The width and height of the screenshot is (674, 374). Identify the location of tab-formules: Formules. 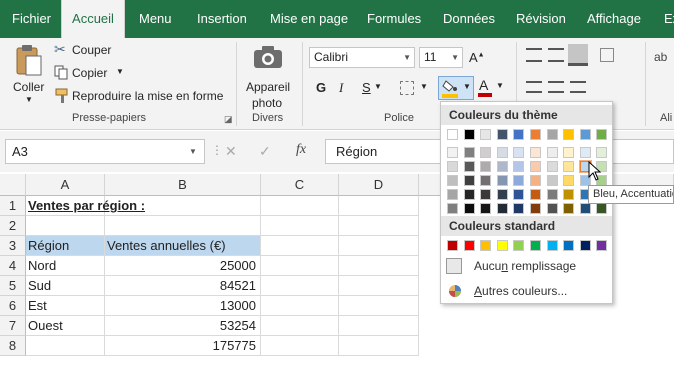
(394, 19).